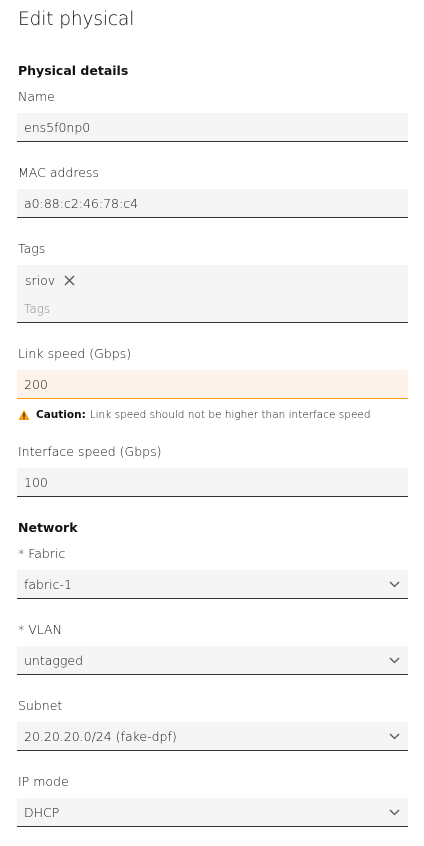 The image size is (424, 846). What do you see at coordinates (75, 353) in the screenshot?
I see `link-speed-label: Link speed (Gbps)` at bounding box center [75, 353].